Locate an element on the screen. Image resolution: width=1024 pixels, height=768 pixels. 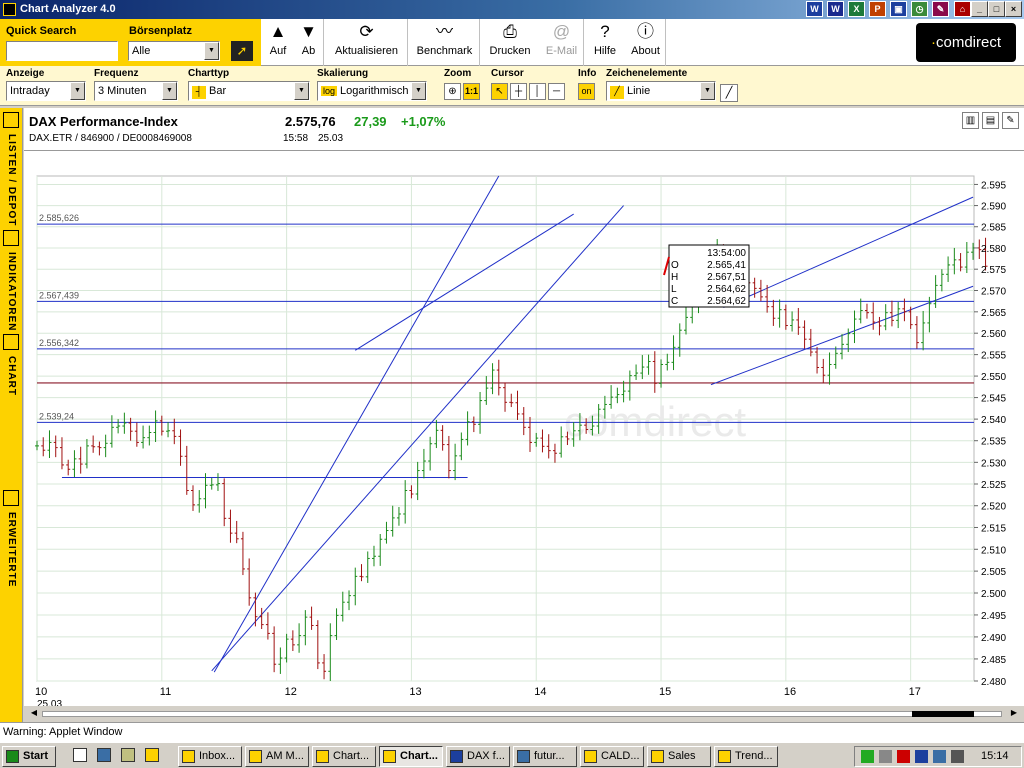
vertical-line-icon: │ is located at coordinates (537, 91).